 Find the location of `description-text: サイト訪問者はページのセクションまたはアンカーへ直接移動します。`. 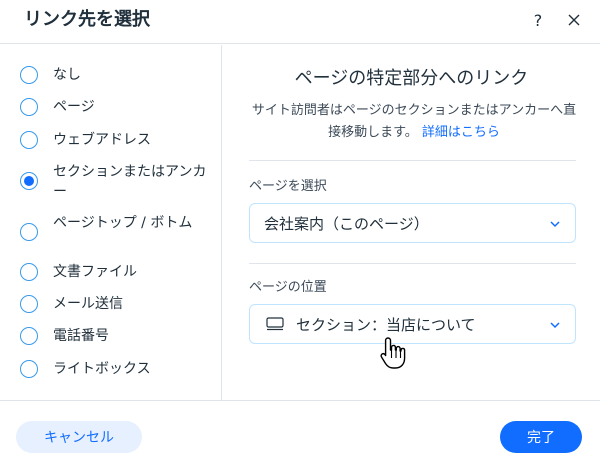

description-text: サイト訪問者はページのセクションまたはアンカーへ直接移動します。 is located at coordinates (414, 121).